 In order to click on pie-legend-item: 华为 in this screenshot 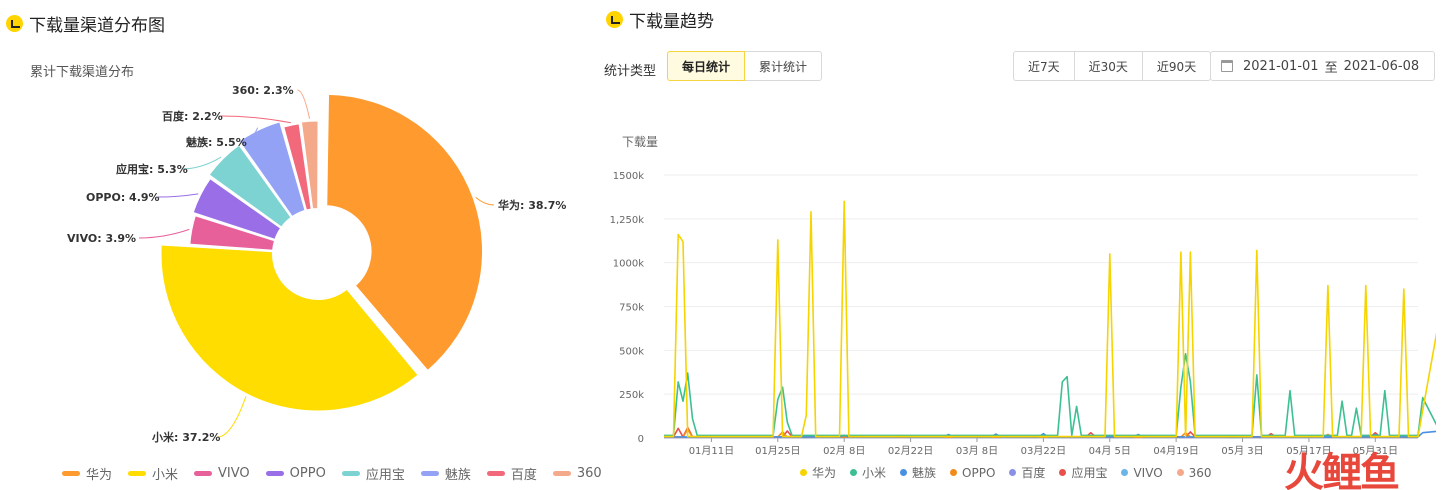, I will do `click(87, 473)`.